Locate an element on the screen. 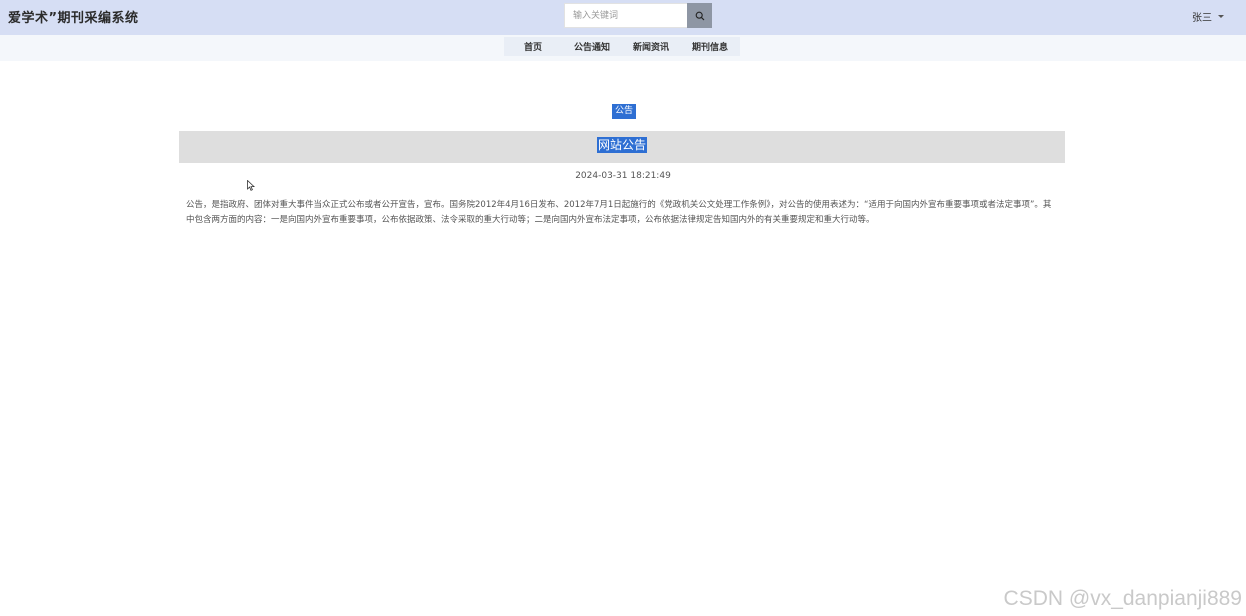 This screenshot has height=616, width=1246. user-menu: 张三 is located at coordinates (1208, 16).